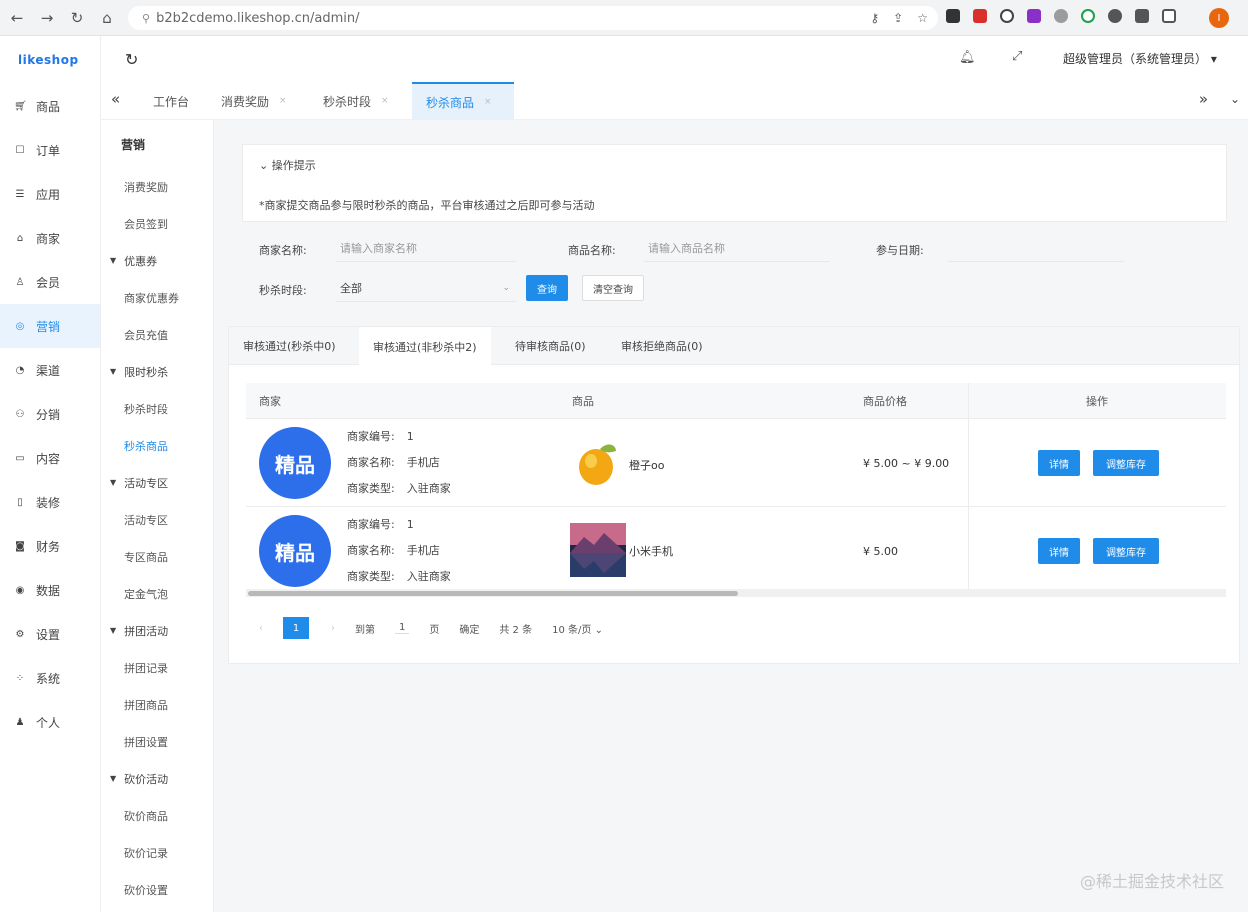 Image resolution: width=1248 pixels, height=912 pixels. I want to click on sidebar-item-person: ♟ 个人, so click(50, 722).